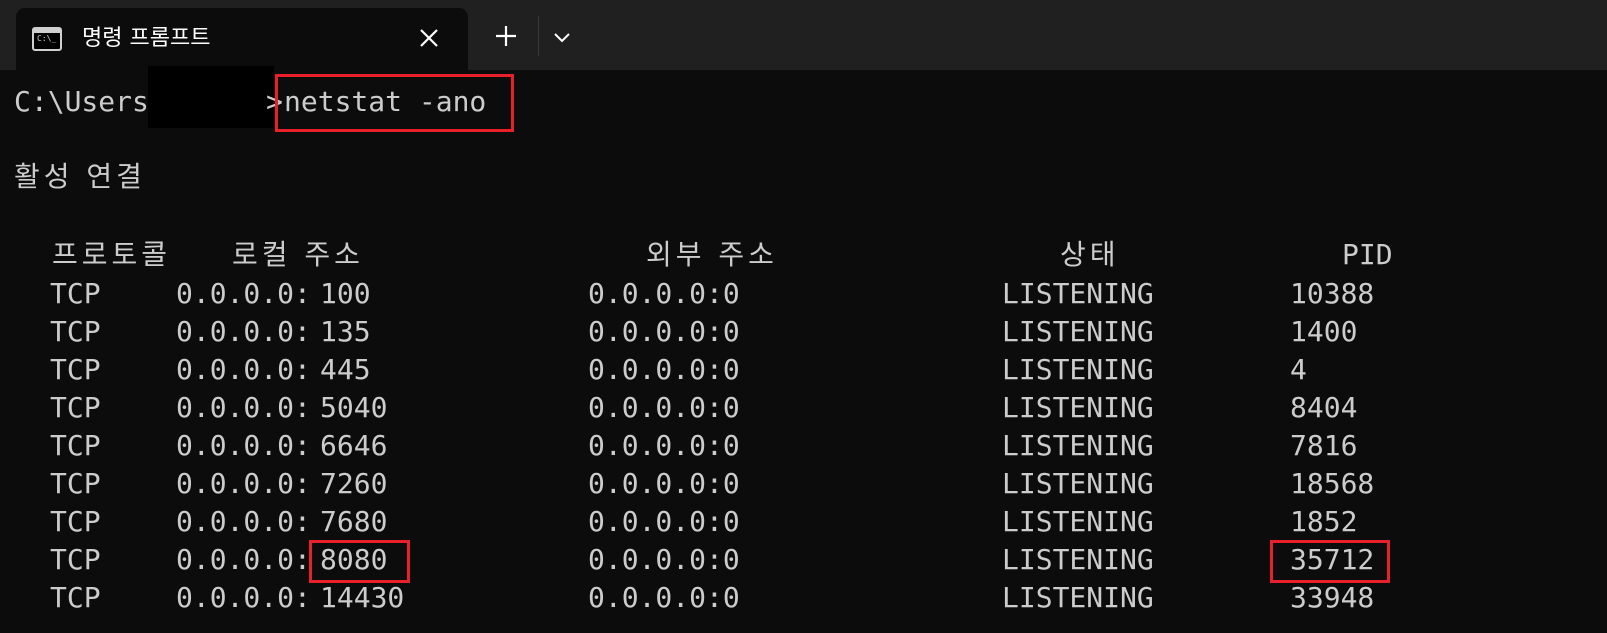  What do you see at coordinates (1298, 369) in the screenshot?
I see `cell-pid: 4` at bounding box center [1298, 369].